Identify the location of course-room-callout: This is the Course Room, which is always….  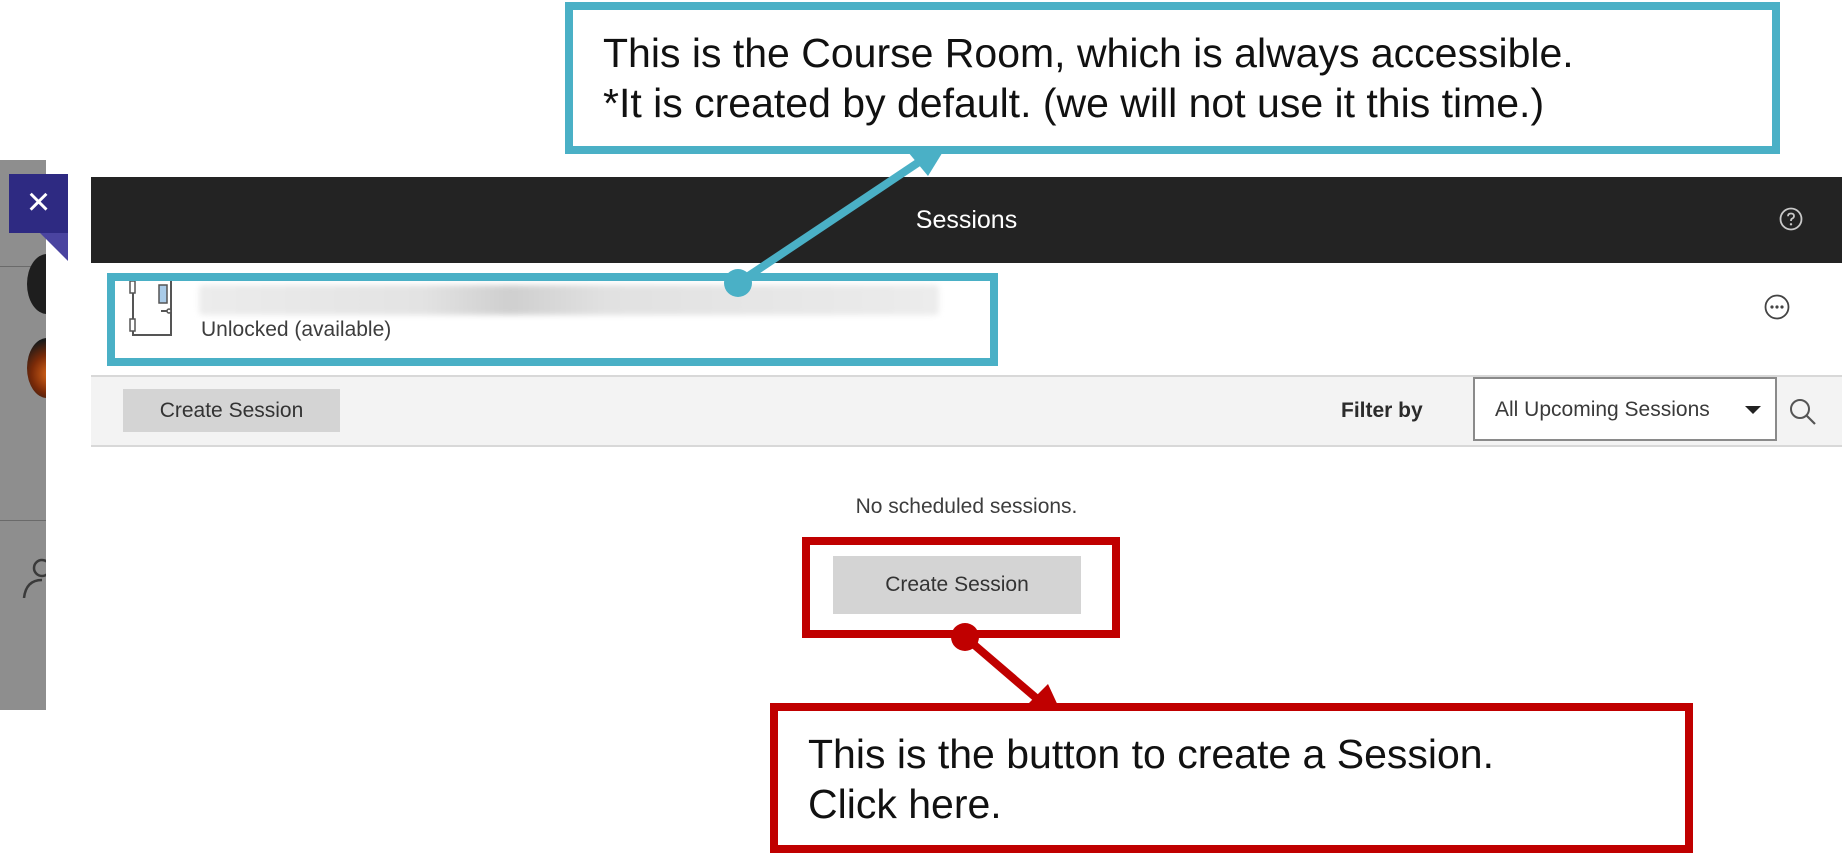
(1172, 78).